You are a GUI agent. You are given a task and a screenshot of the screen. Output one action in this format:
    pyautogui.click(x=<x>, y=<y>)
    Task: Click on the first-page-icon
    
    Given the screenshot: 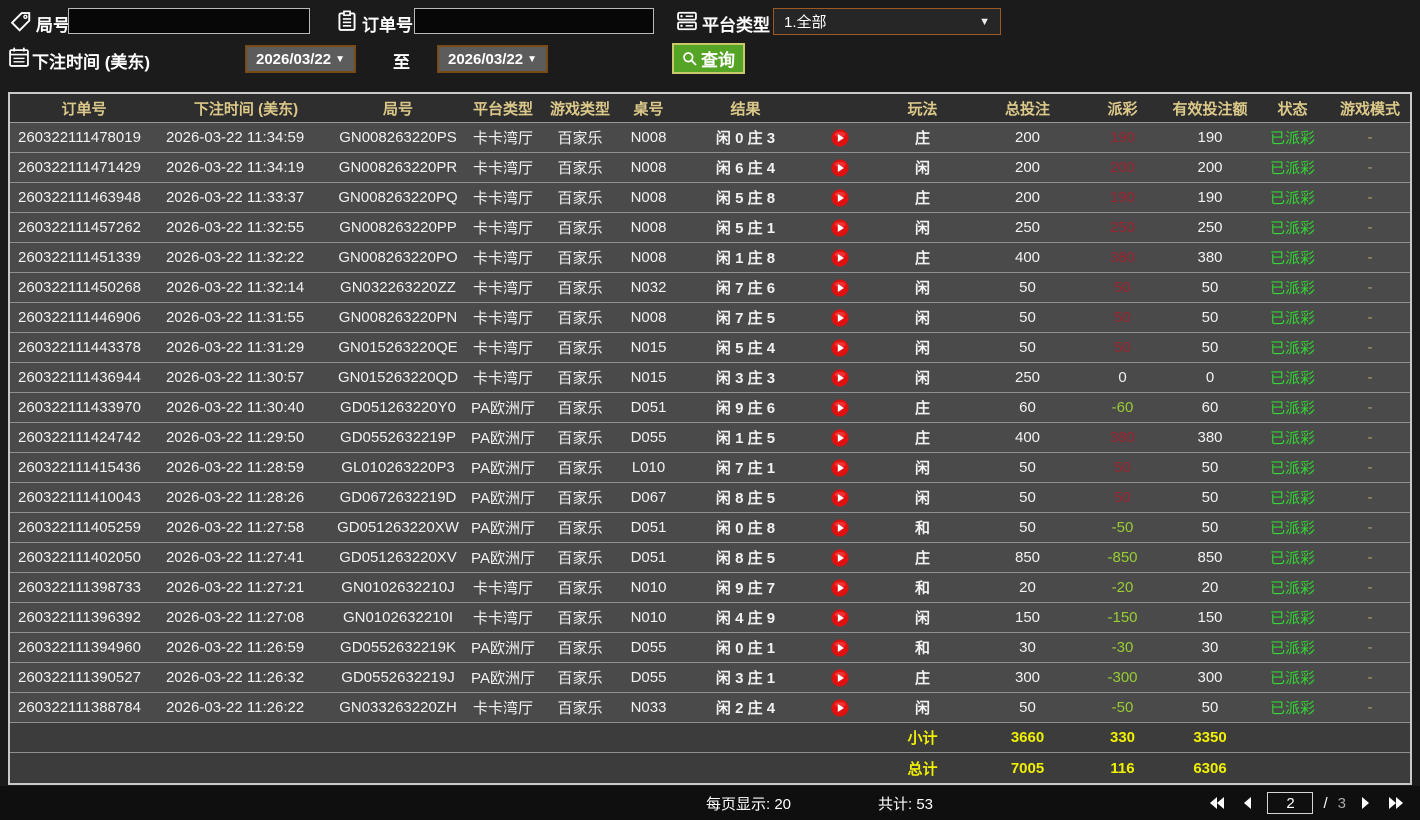 What is the action you would take?
    pyautogui.click(x=1217, y=803)
    